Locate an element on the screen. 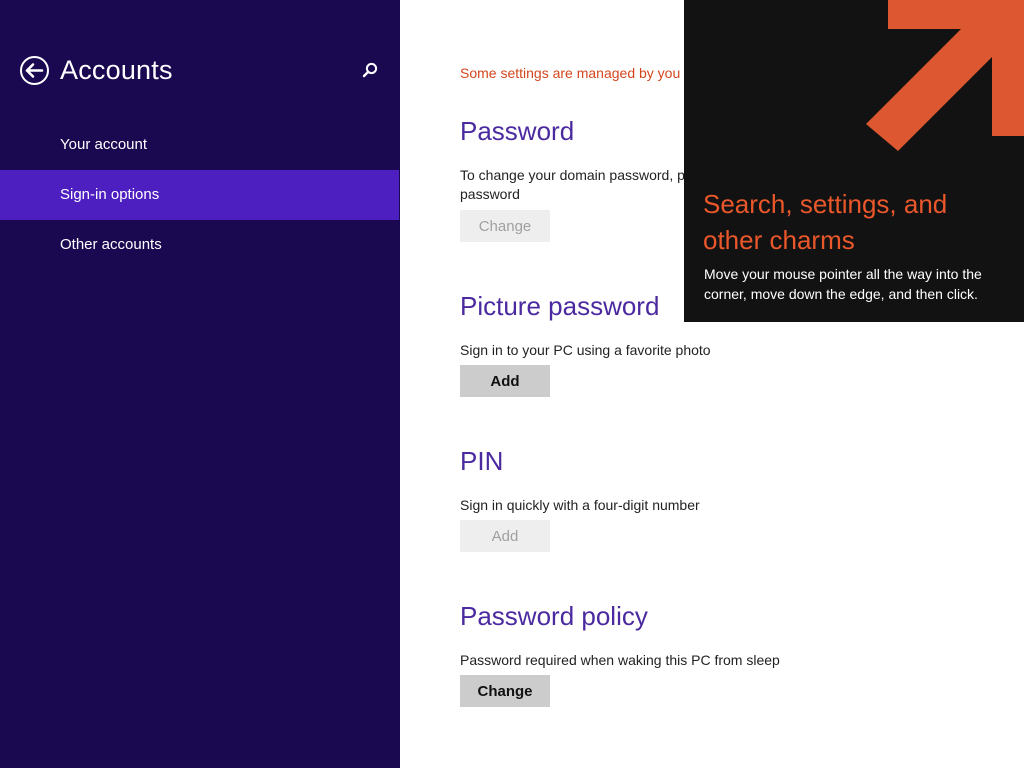 The image size is (1024, 768). nav-item-other-accounts: Other accounts is located at coordinates (199, 245).